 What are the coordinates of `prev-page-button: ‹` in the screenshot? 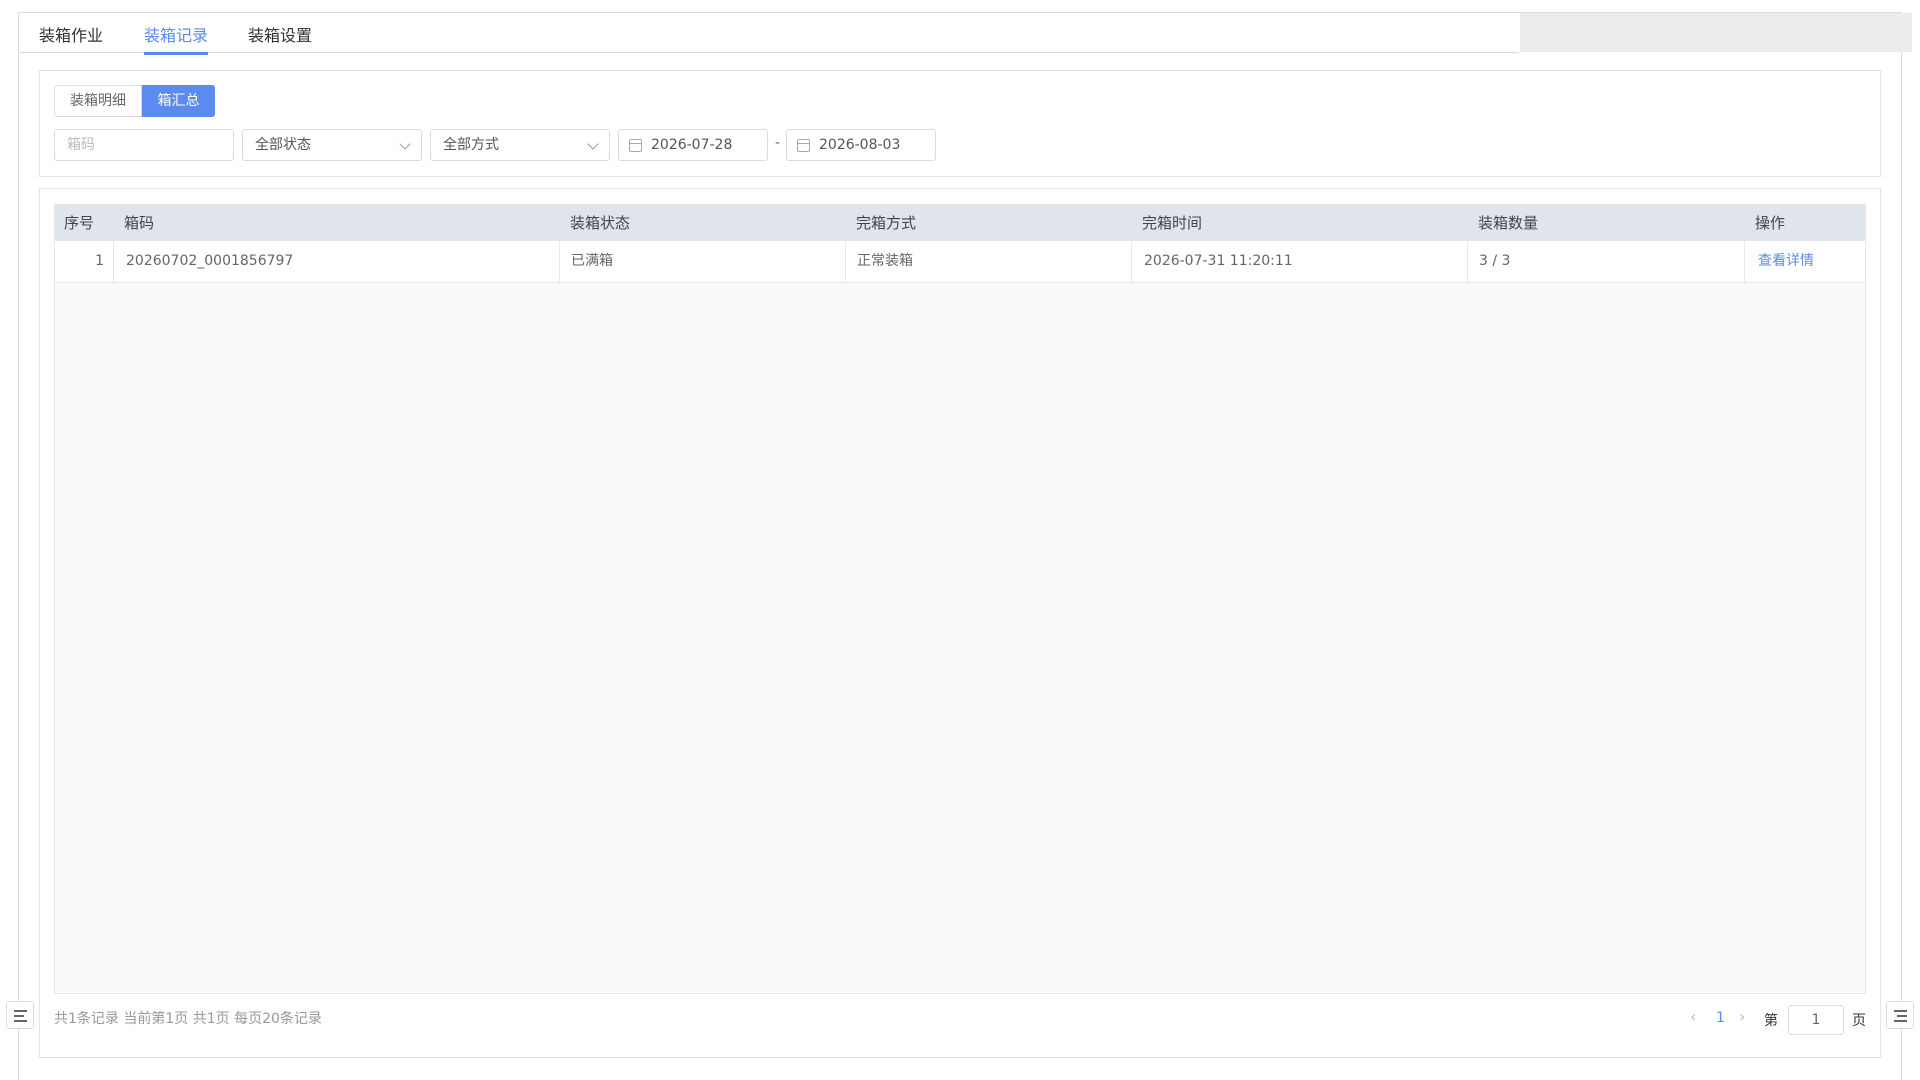 It's located at (1693, 1016).